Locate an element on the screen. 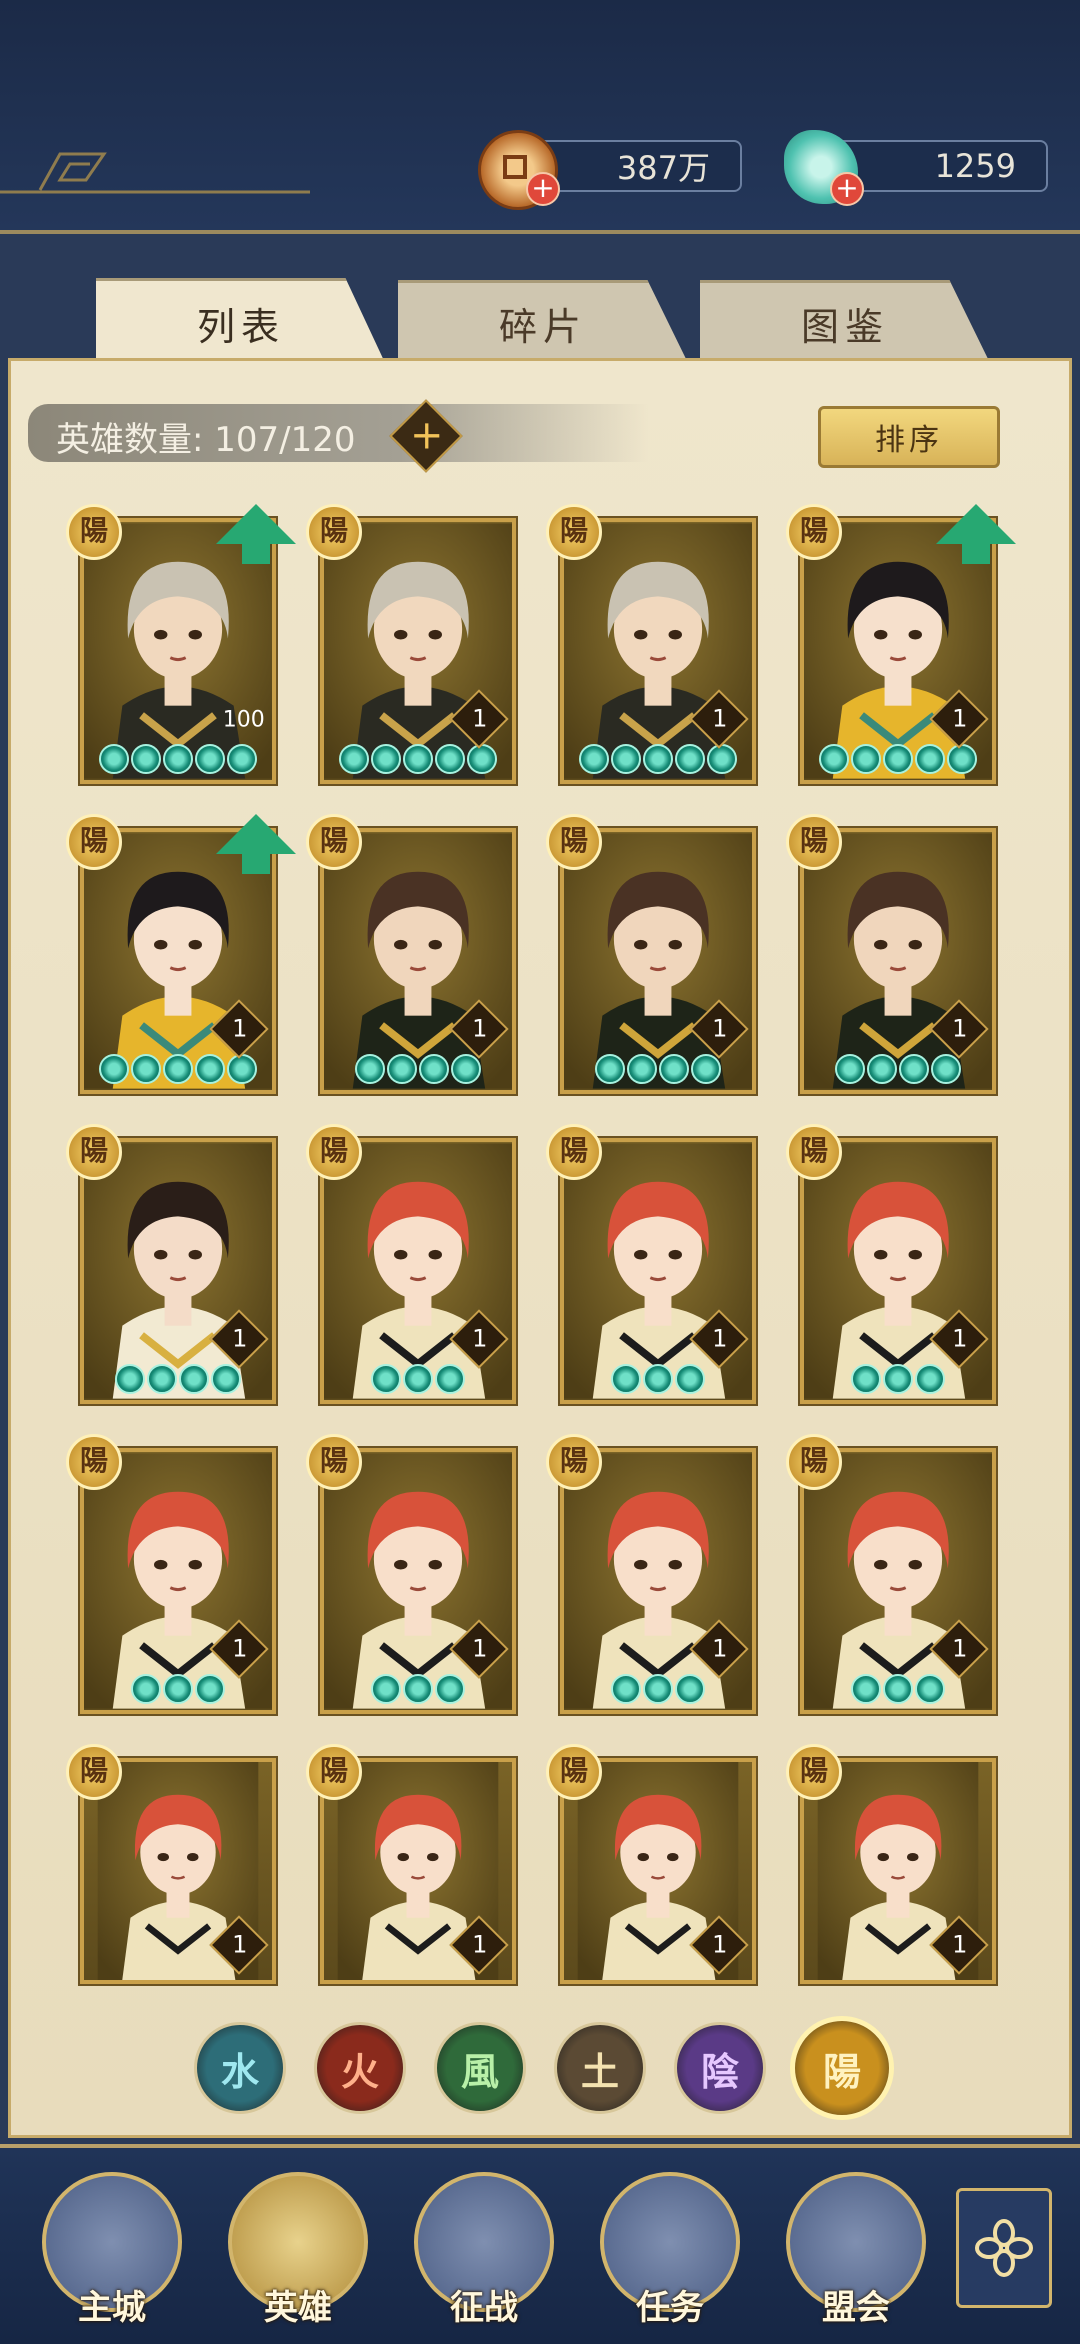 This screenshot has height=2344, width=1080. nav-label: 主城 is located at coordinates (112, 2308).